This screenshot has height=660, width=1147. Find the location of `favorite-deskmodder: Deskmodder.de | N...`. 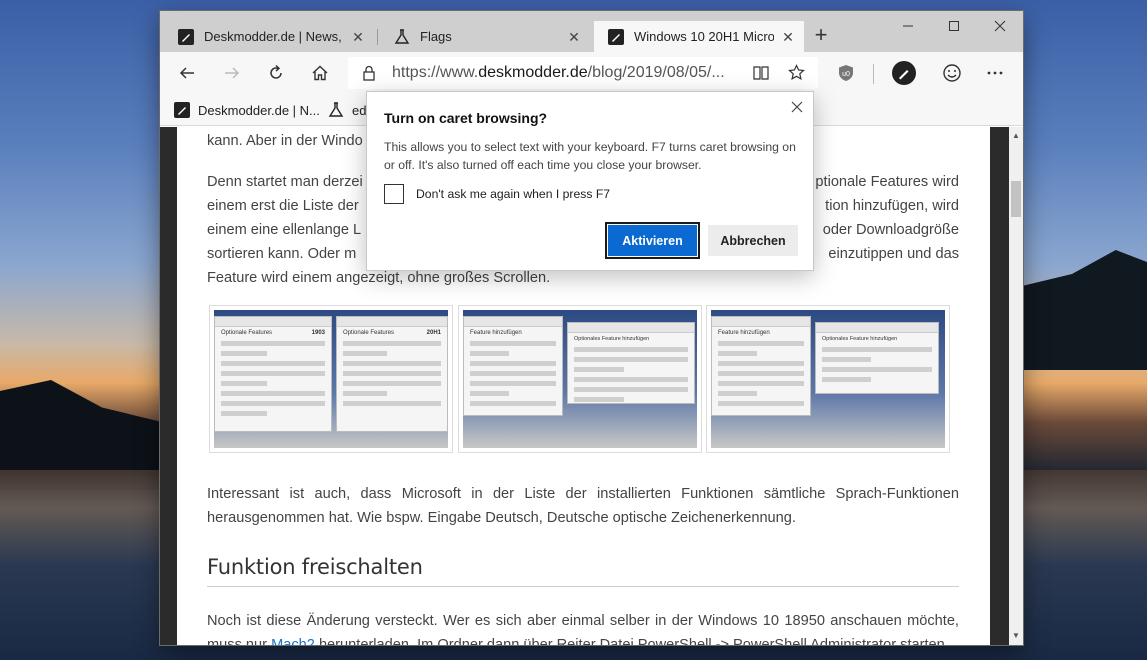

favorite-deskmodder: Deskmodder.de | N... is located at coordinates (247, 110).